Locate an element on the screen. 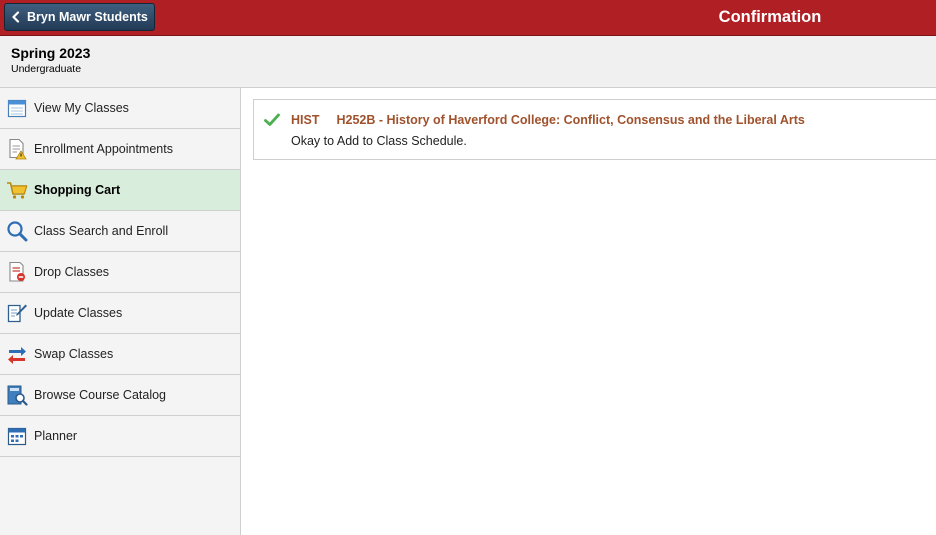 This screenshot has height=535, width=936. sidebar-item-label: Update Classes is located at coordinates (78, 313).